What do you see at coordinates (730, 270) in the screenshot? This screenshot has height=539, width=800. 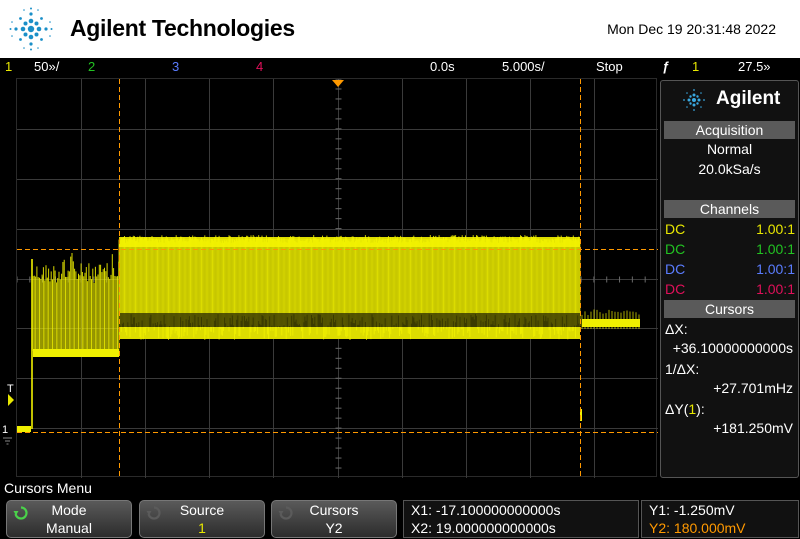 I see `channel-row-3: DC 1.00:1` at bounding box center [730, 270].